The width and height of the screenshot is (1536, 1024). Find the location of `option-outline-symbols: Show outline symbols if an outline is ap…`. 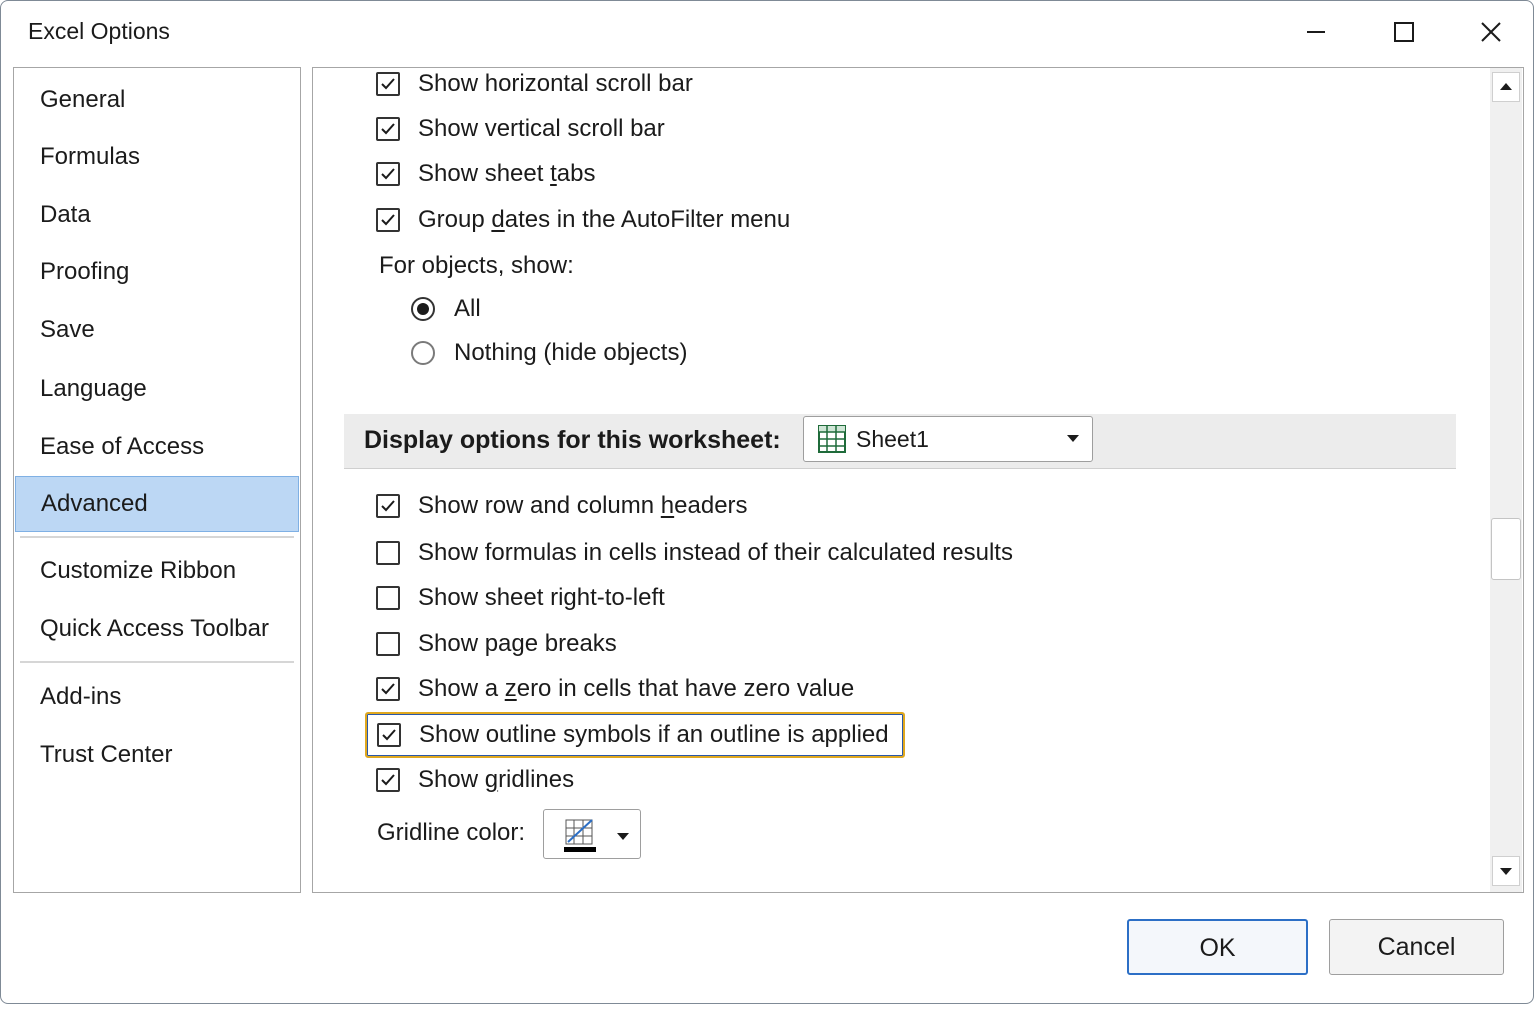

option-outline-symbols: Show outline symbols if an outline is ap… is located at coordinates (635, 735).